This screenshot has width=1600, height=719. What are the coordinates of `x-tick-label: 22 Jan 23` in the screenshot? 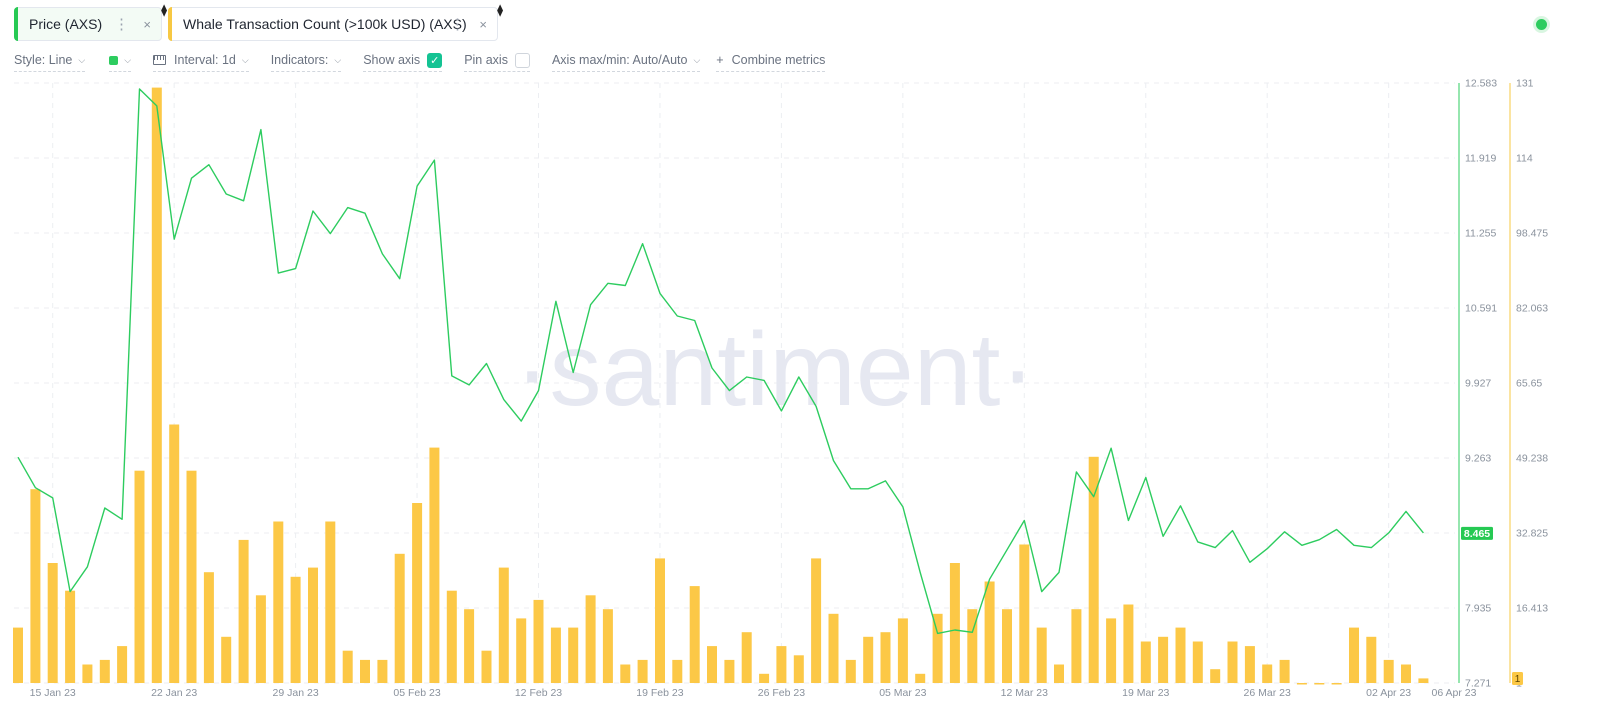 It's located at (174, 693).